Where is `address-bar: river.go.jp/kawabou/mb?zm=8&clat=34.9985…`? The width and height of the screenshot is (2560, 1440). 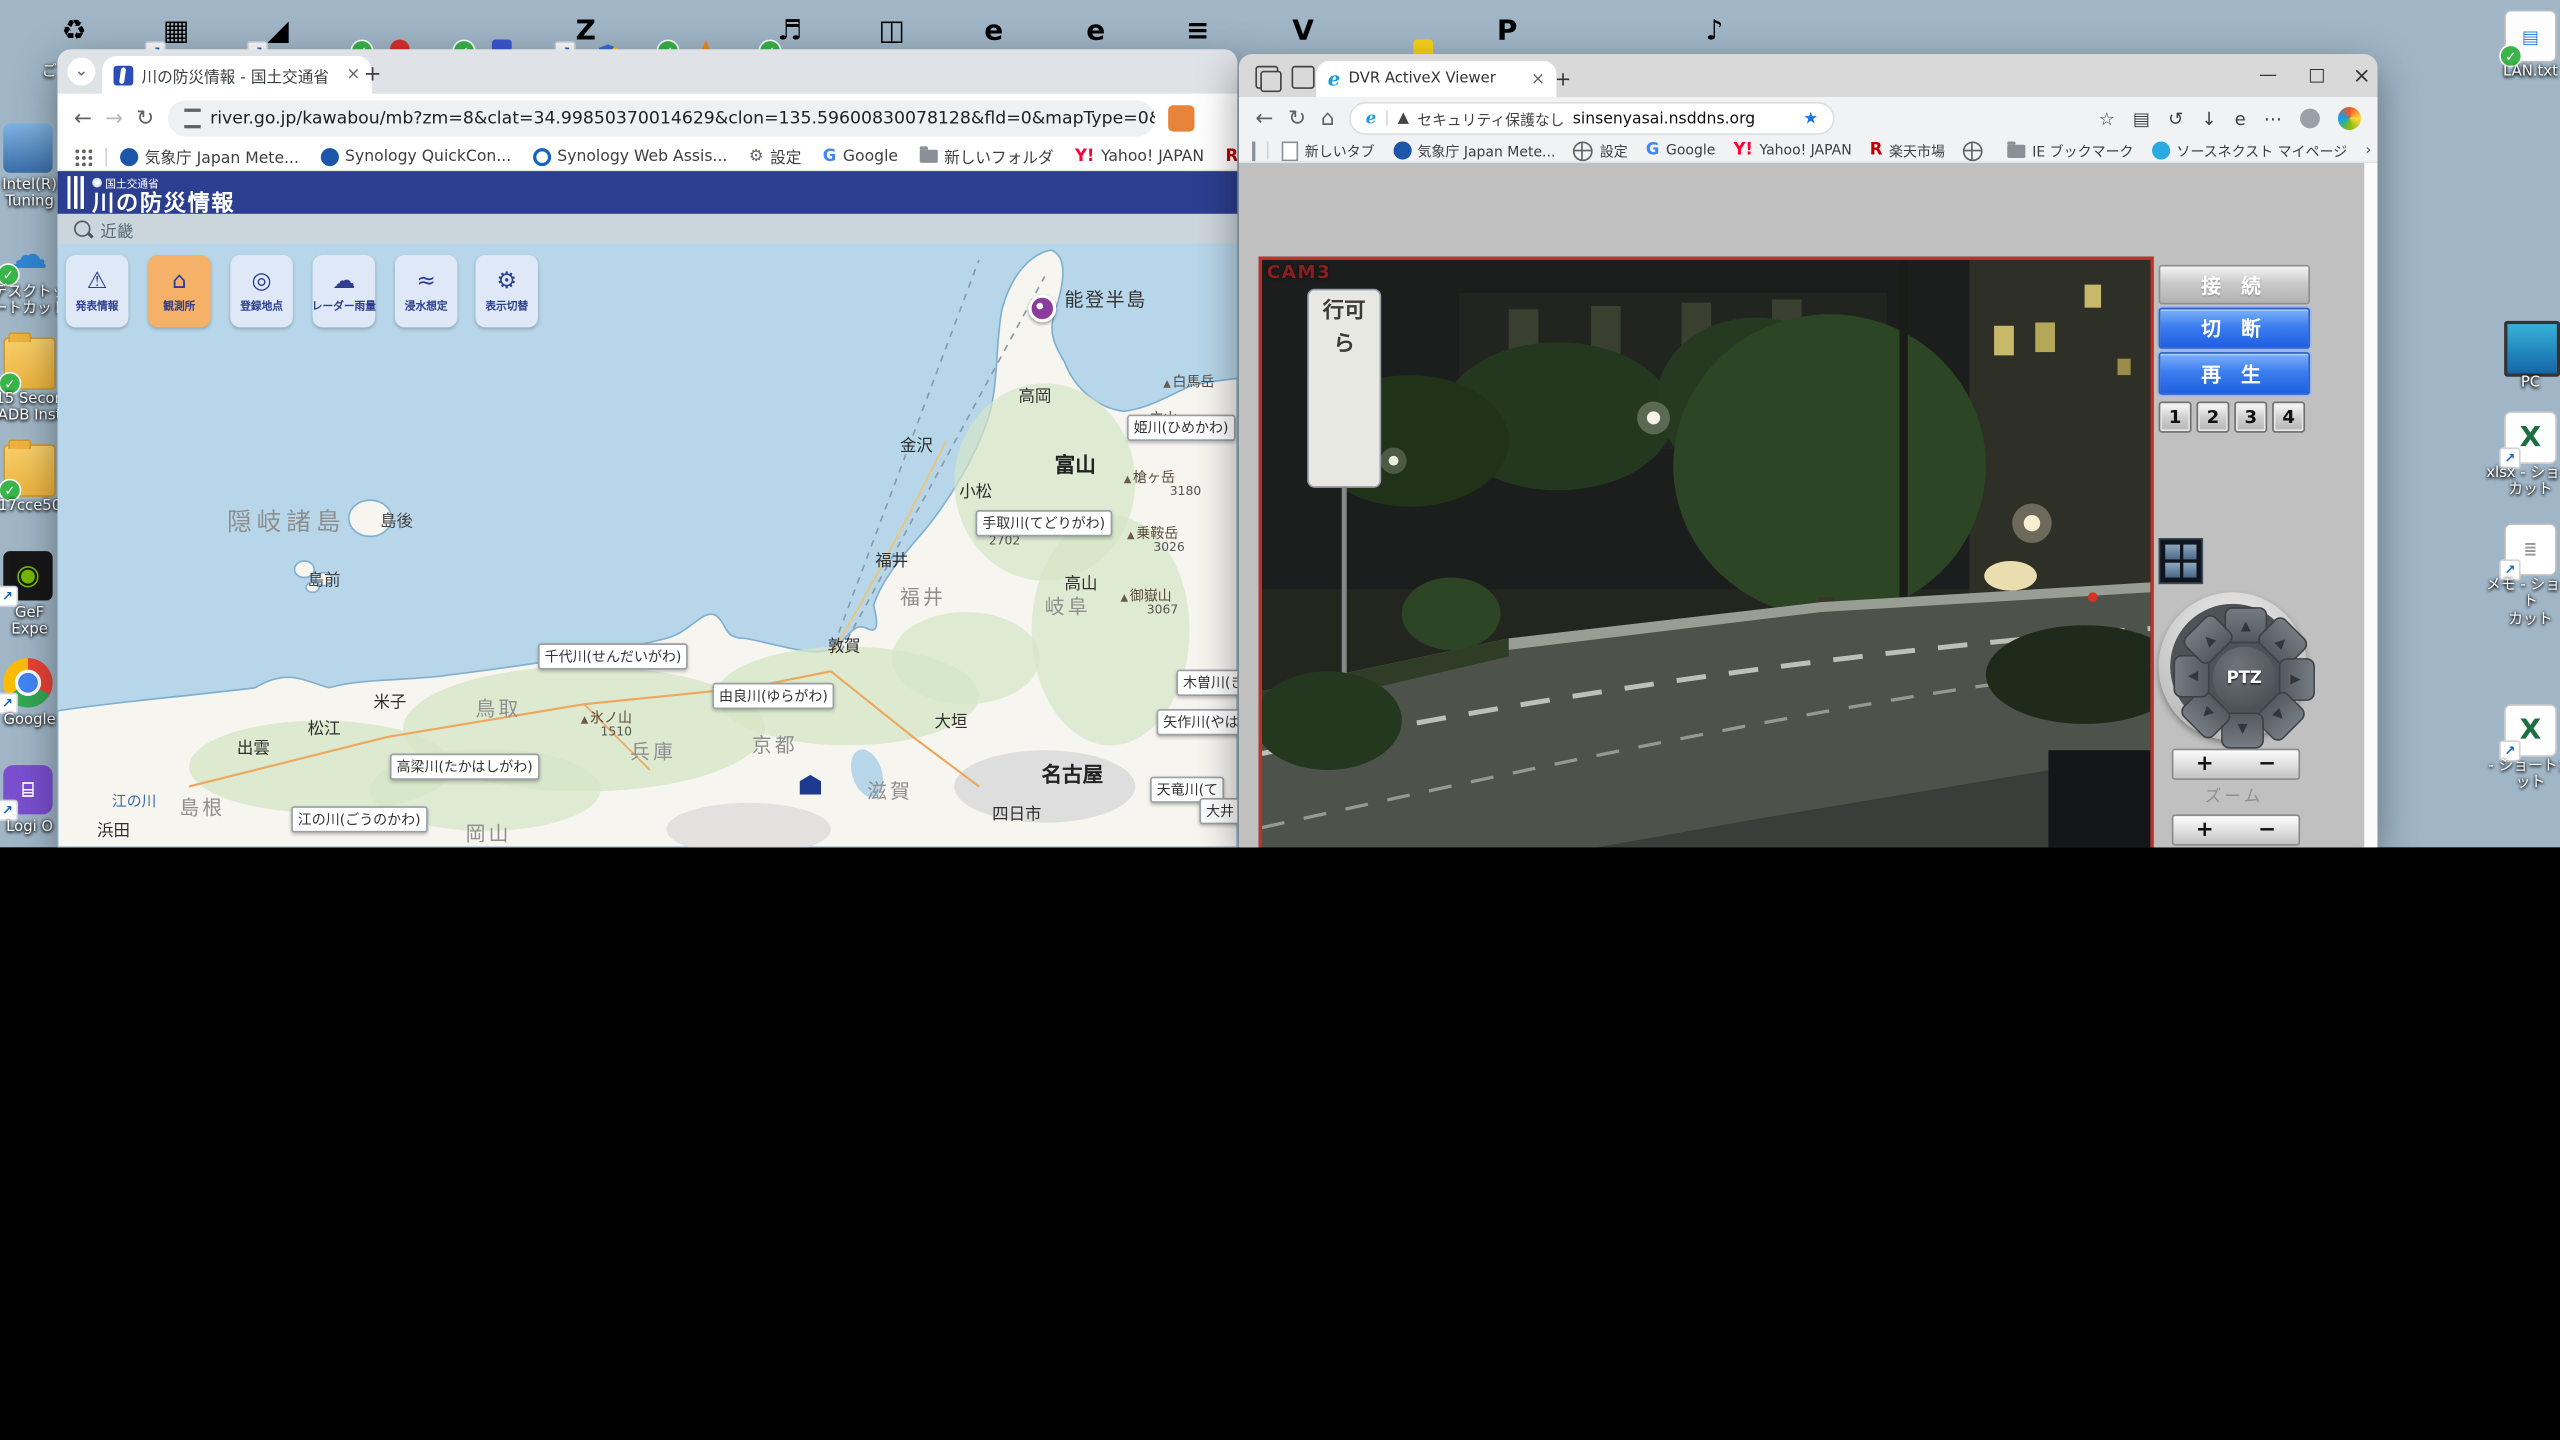
address-bar: river.go.jp/kawabou/mb?zm=8&clat=34.9985… is located at coordinates (661, 118).